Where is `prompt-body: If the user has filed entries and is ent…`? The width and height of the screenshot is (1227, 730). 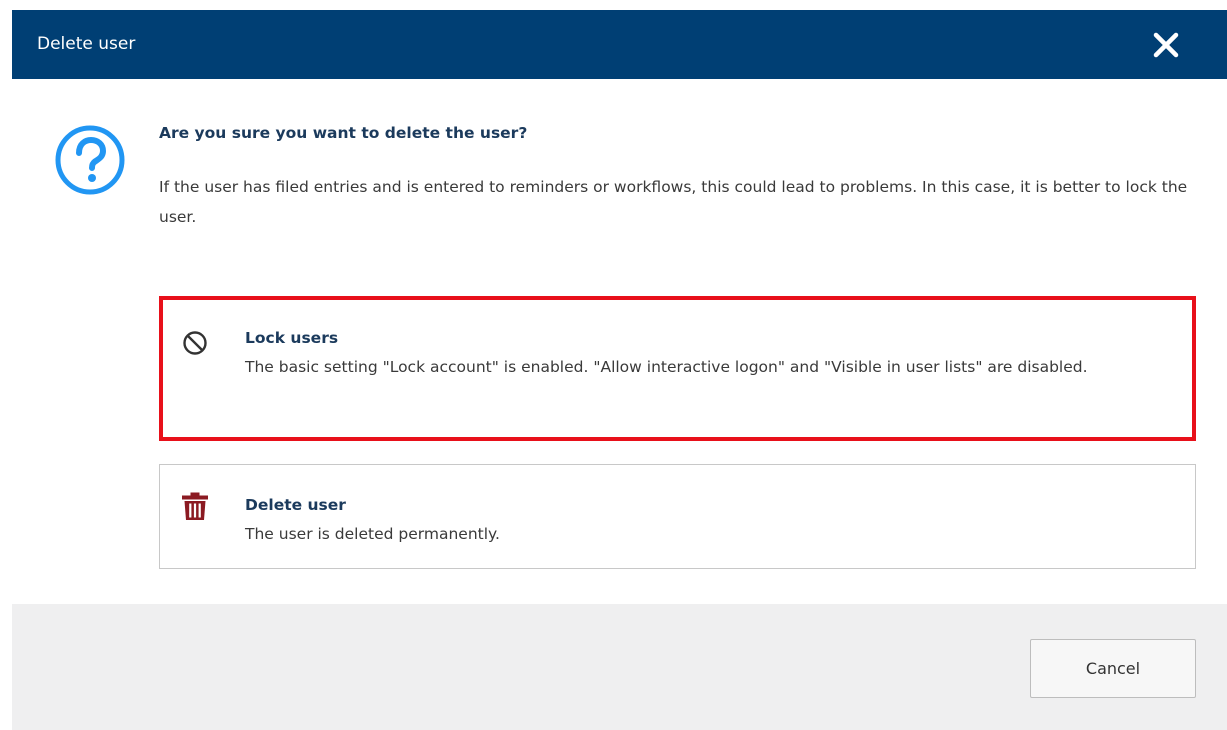 prompt-body: If the user has filed entries and is ent… is located at coordinates (673, 202).